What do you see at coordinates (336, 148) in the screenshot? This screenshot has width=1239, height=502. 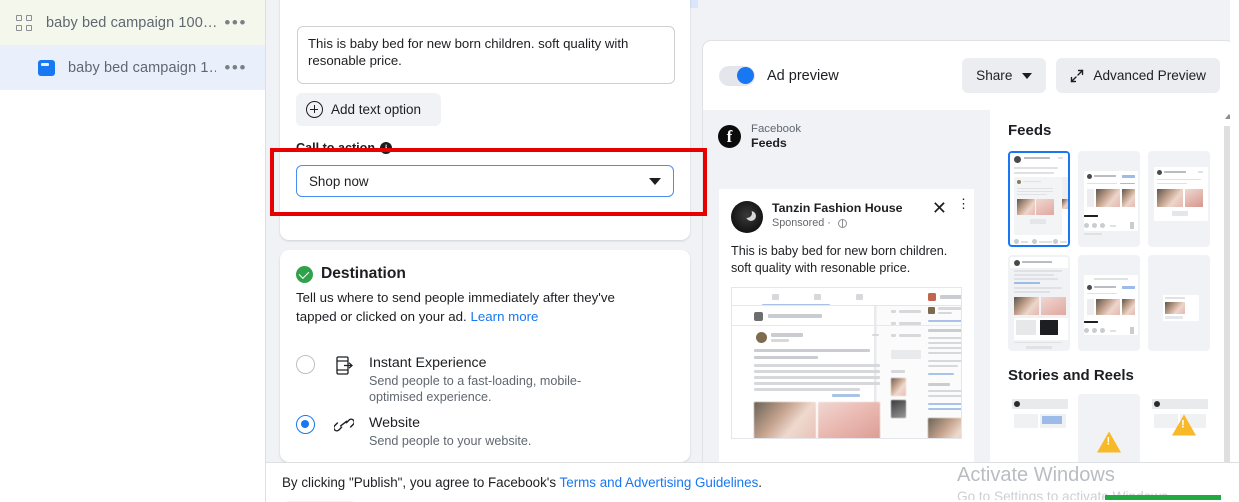 I see `call-to-action-label-text: Call to action` at bounding box center [336, 148].